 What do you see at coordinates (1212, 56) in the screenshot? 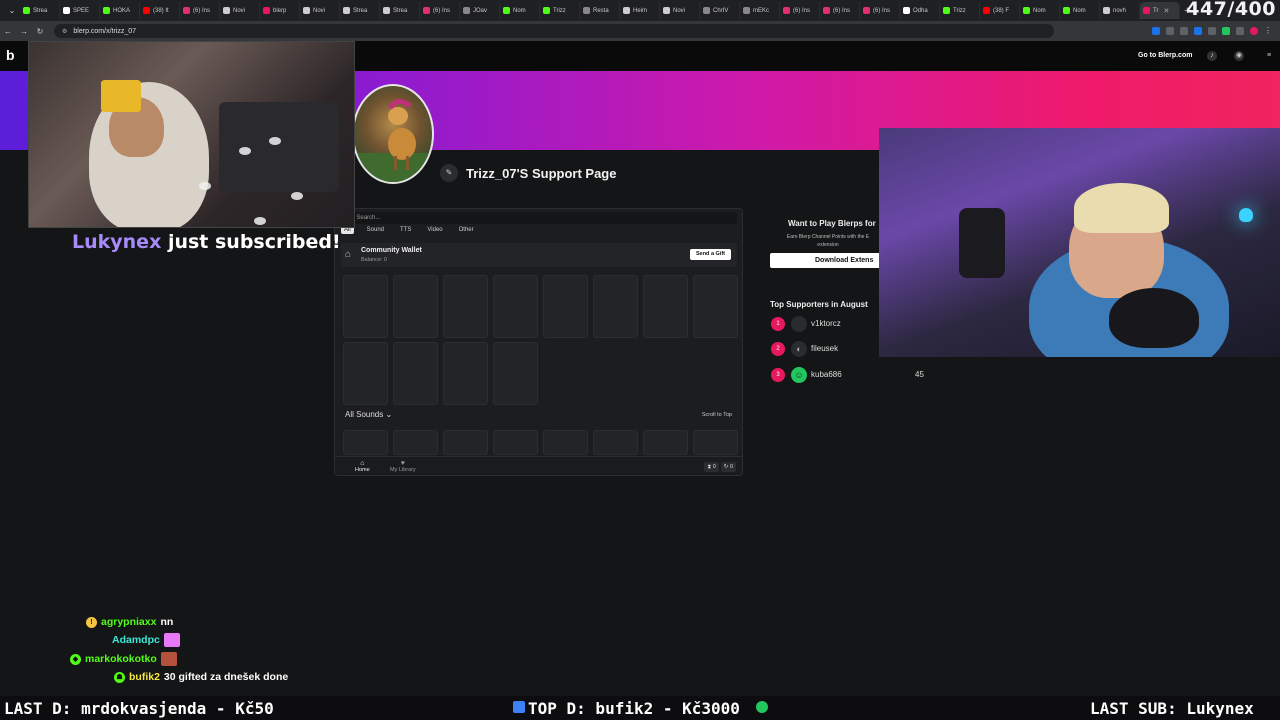
I see `volume-icon: ♪` at bounding box center [1212, 56].